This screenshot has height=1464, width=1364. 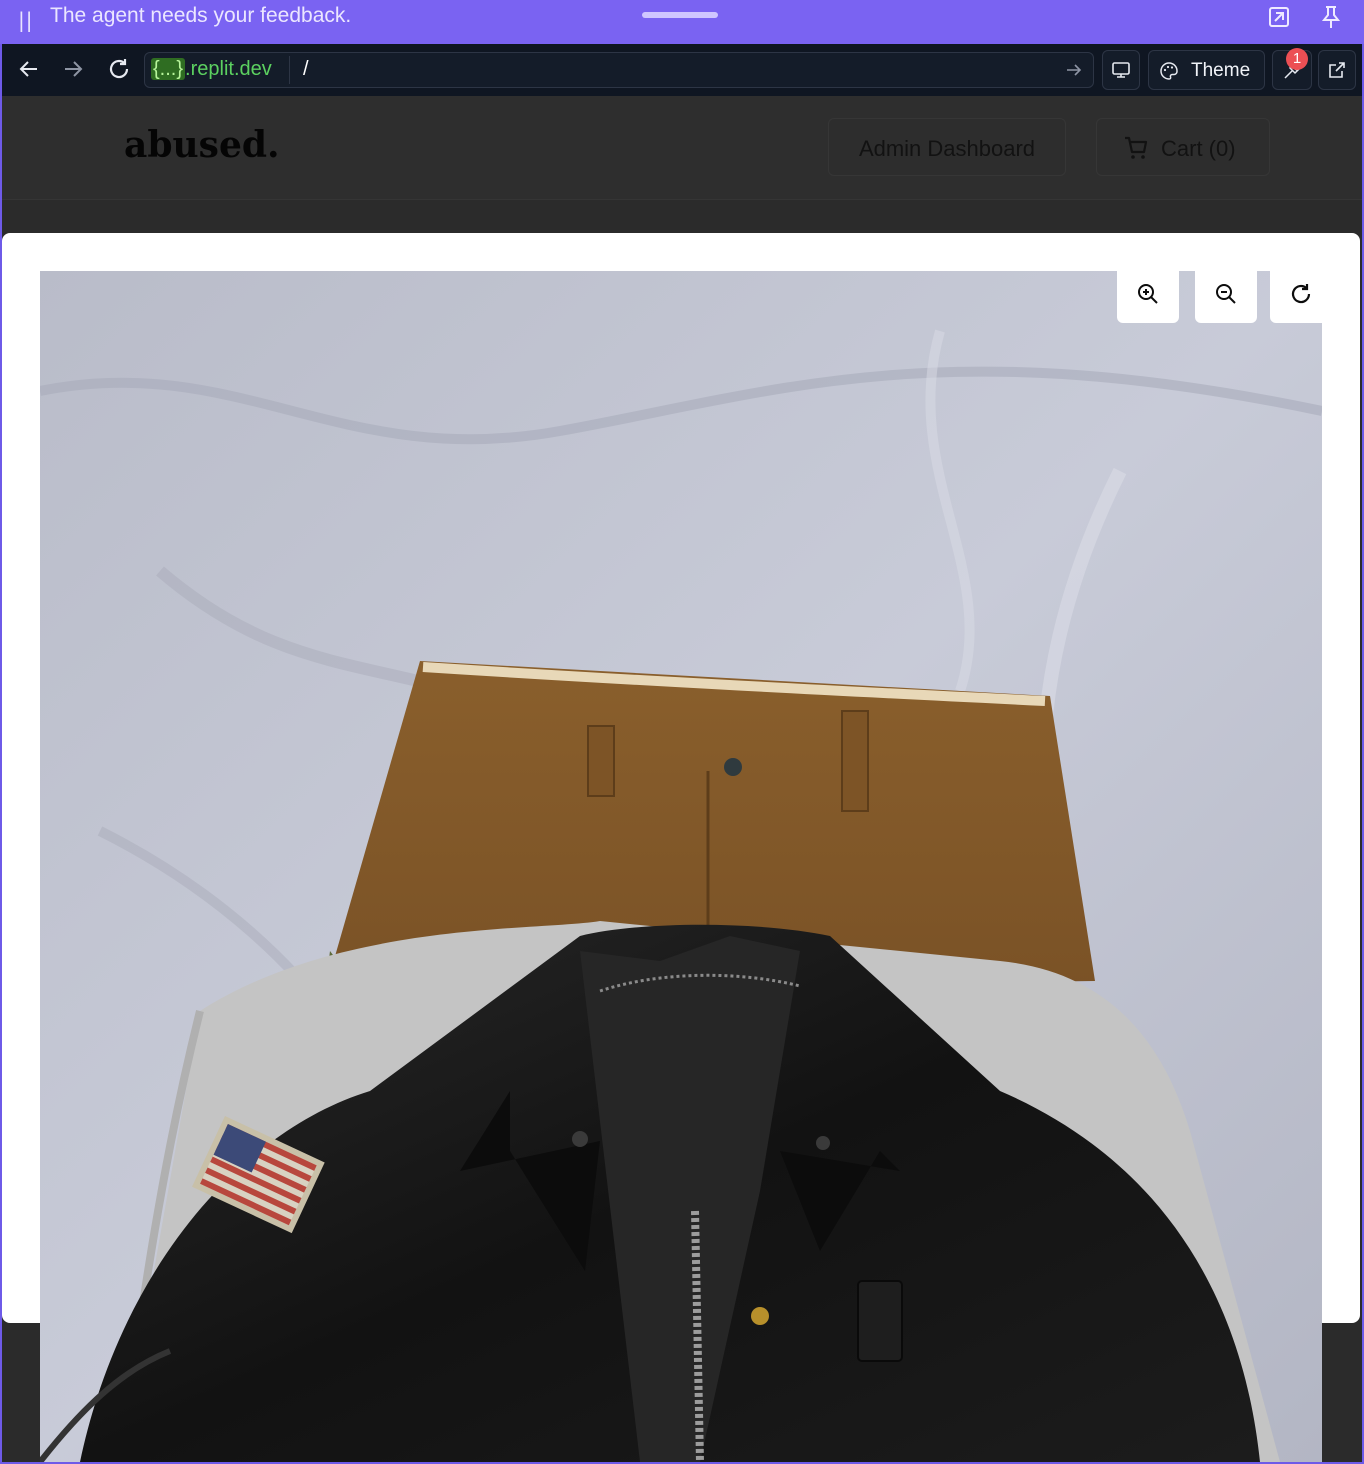 I want to click on zoom-out-icon, so click(x=1226, y=294).